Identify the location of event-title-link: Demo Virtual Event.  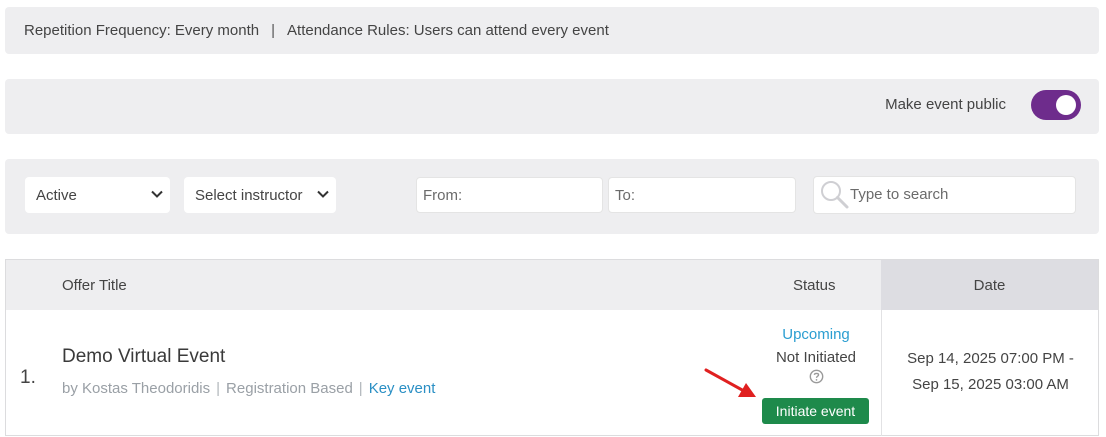
(143, 357).